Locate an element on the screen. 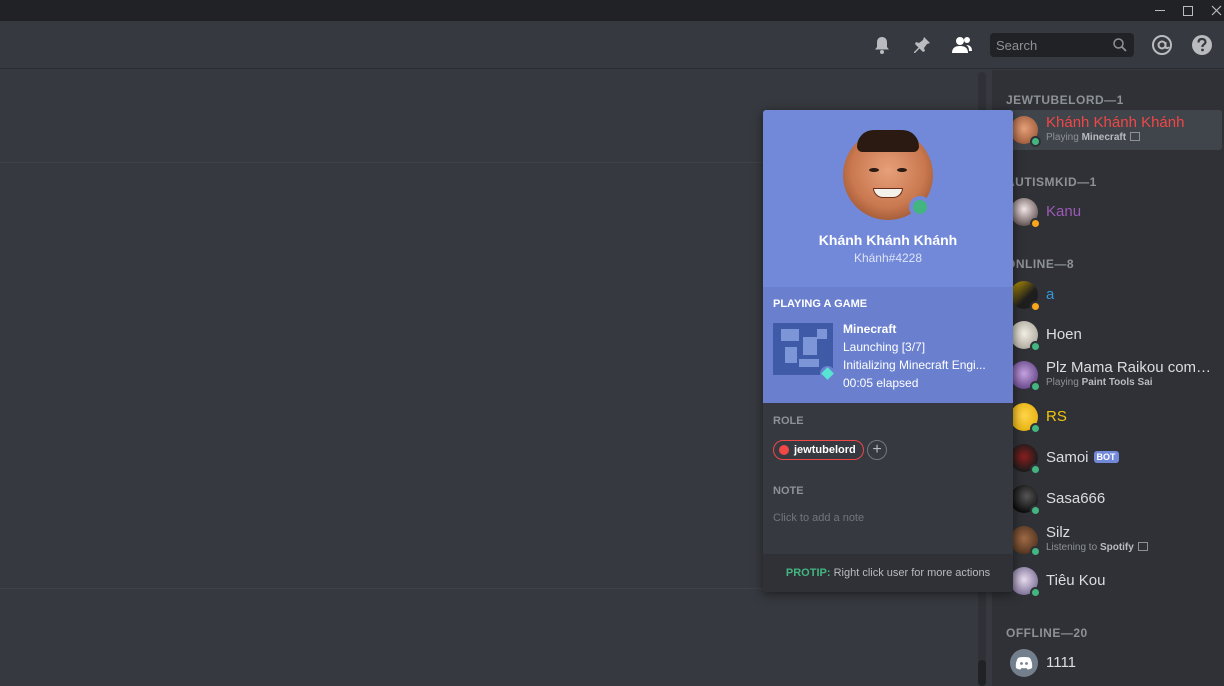 The height and width of the screenshot is (686, 1224). status-idle-indicator is located at coordinates (1035, 306).